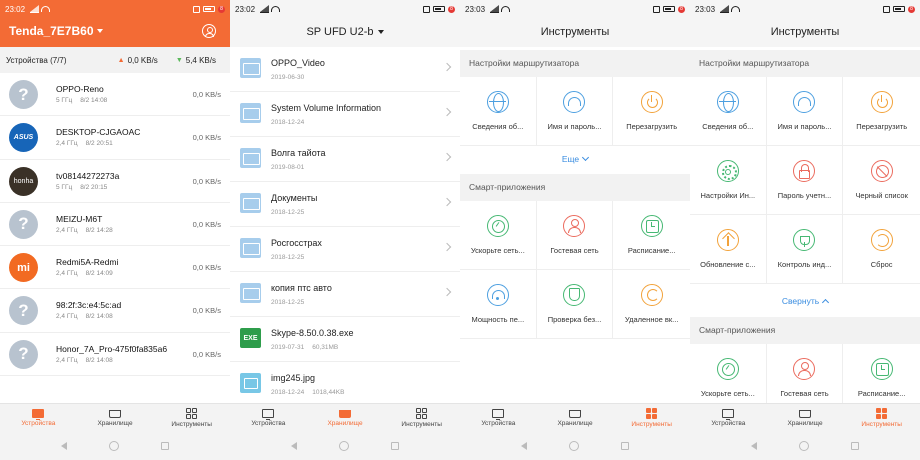 The height and width of the screenshot is (460, 920). Describe the element at coordinates (23, 138) in the screenshot. I see `asus-logo-icon: ASUS` at that location.